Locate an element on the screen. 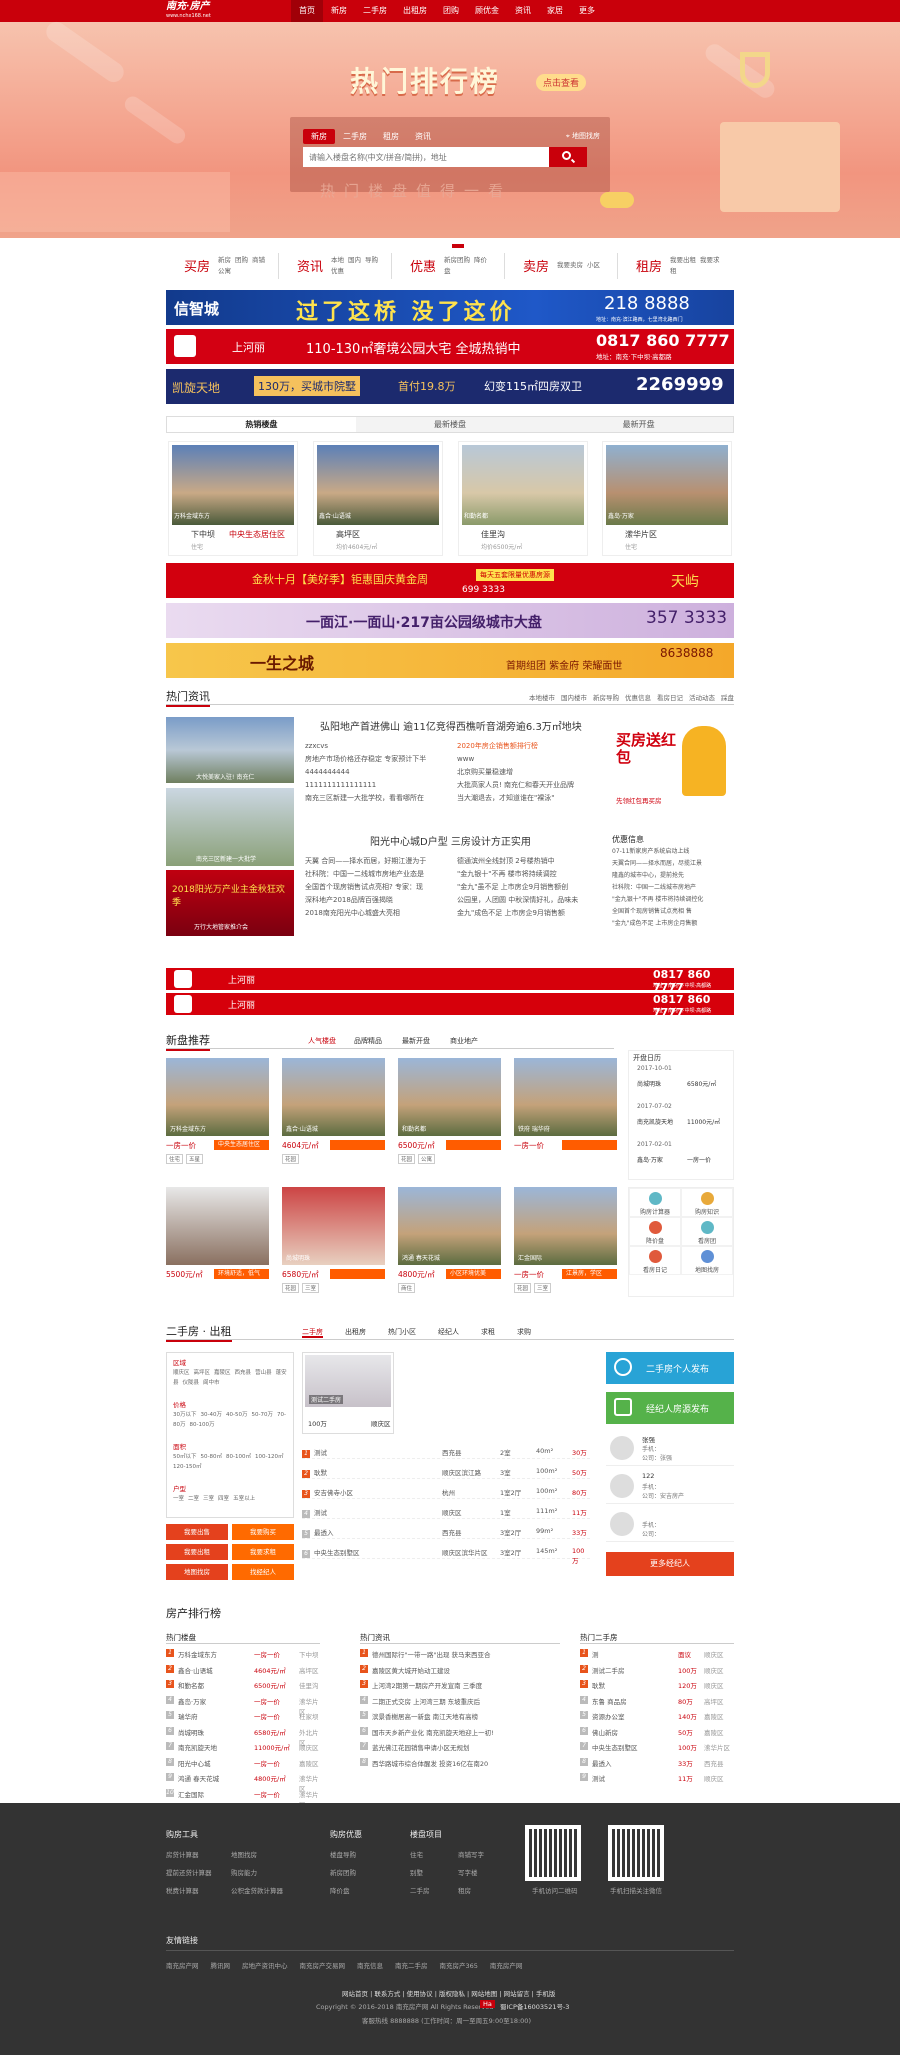 The height and width of the screenshot is (2055, 900). search-tab-rent: 租房 is located at coordinates (391, 136).